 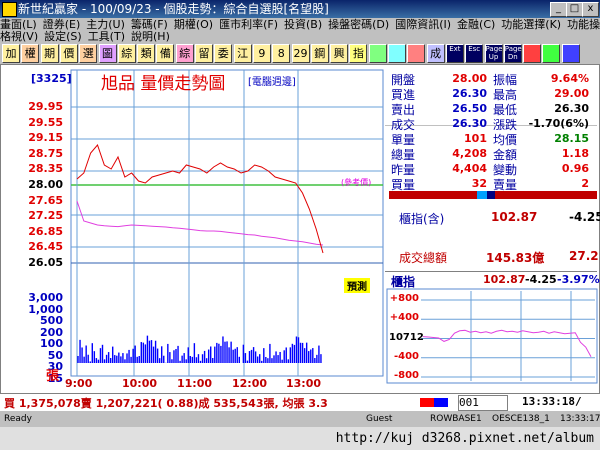 I want to click on mini-change: -4.25, so click(x=541, y=279).